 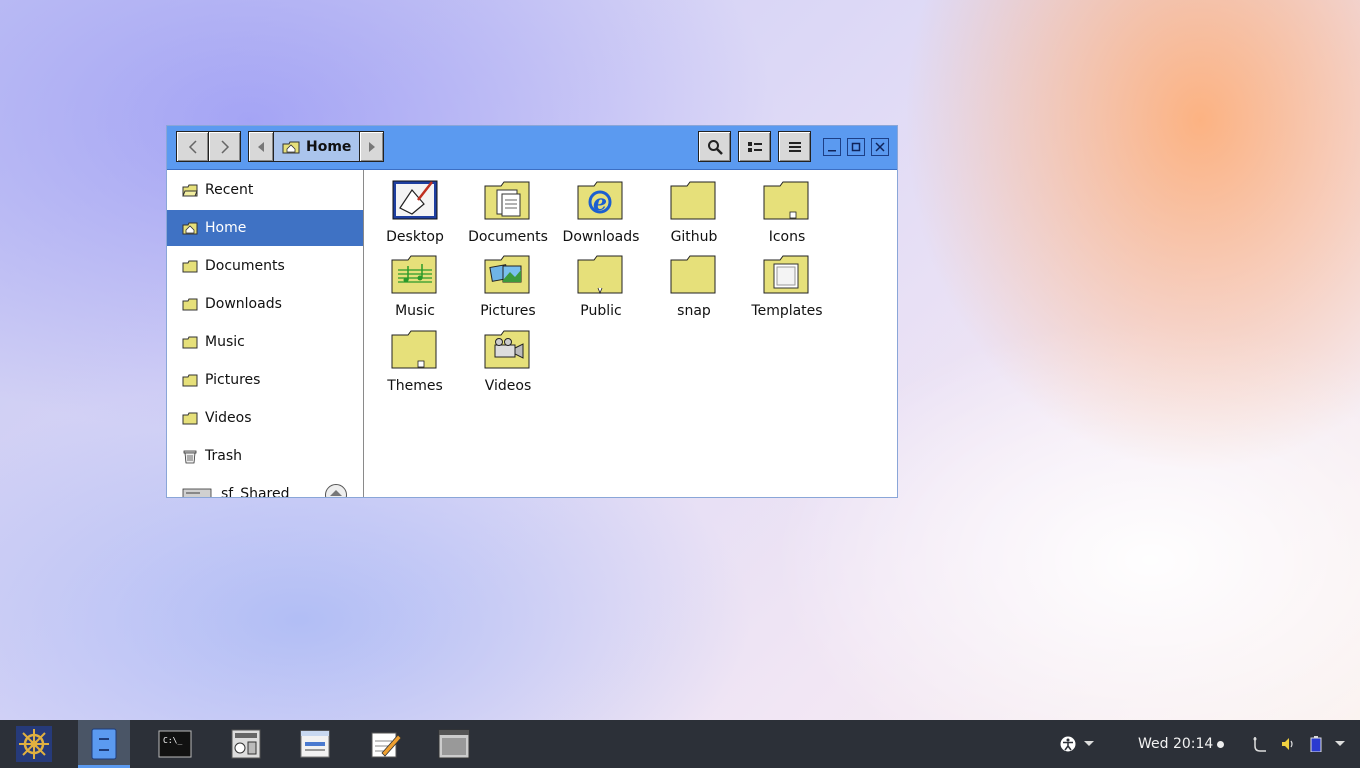 I want to click on downloads-folder-icon: e, so click(x=601, y=200).